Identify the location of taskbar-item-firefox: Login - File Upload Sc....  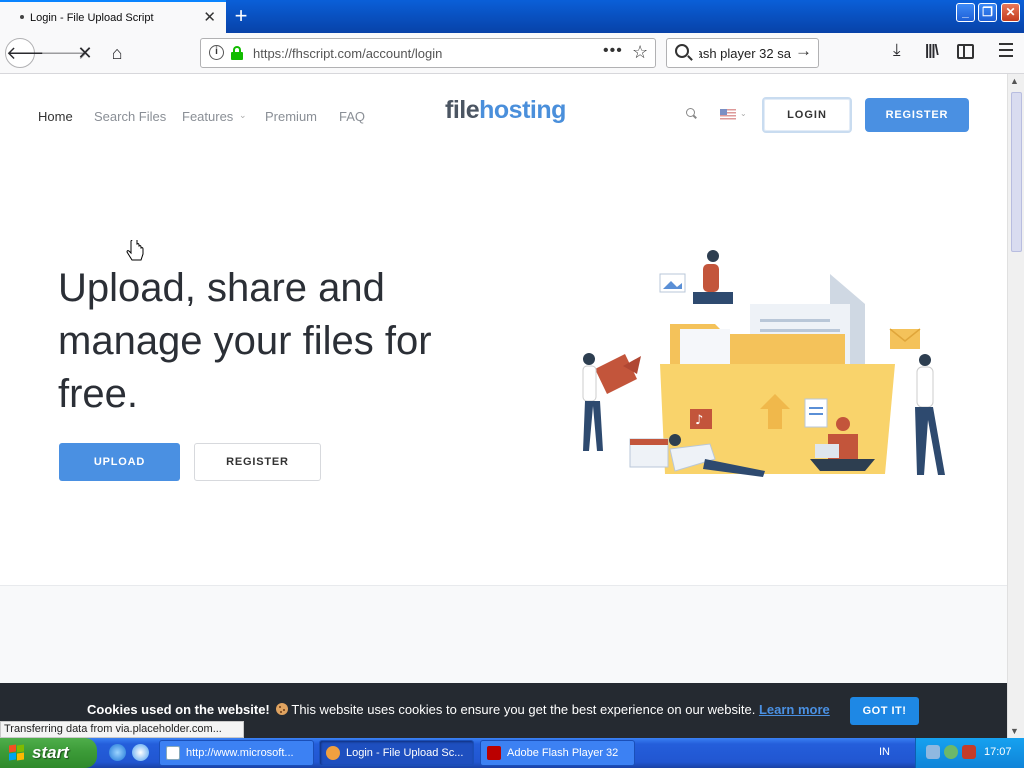
(396, 753).